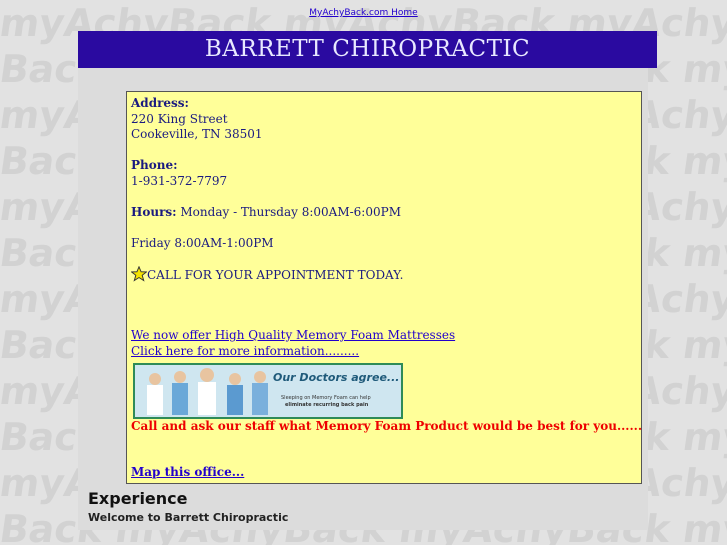  What do you see at coordinates (179, 181) in the screenshot?
I see `phone-number: 1-931-372-7797` at bounding box center [179, 181].